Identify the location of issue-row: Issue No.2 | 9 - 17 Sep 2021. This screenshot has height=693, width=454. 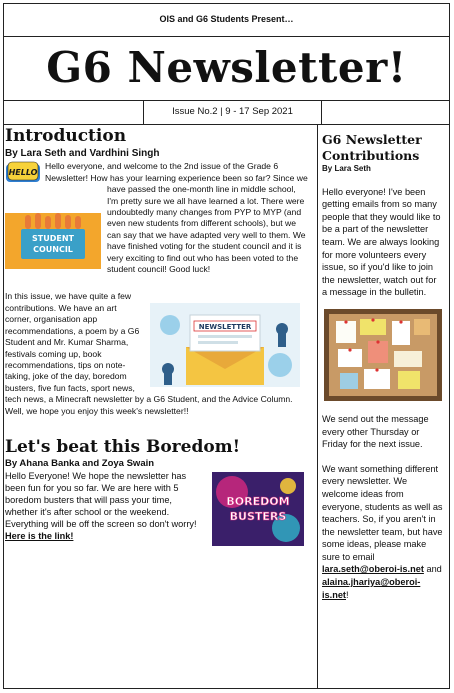
(226, 112).